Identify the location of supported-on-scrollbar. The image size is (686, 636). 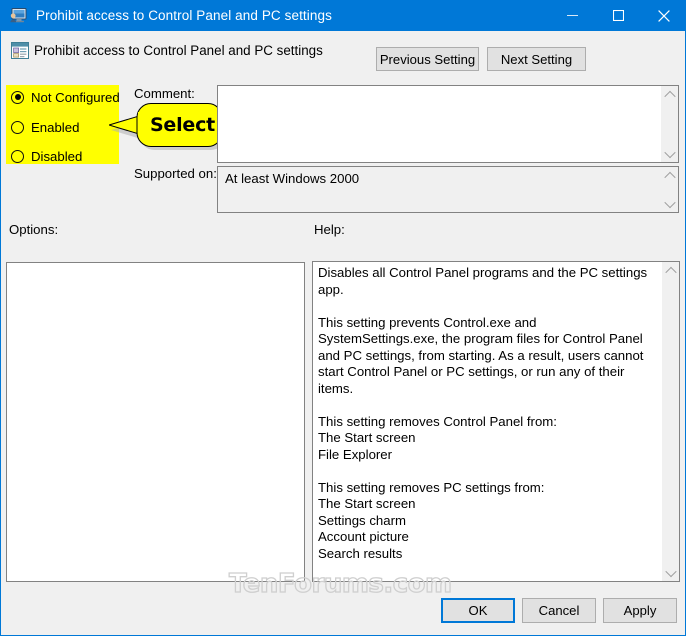
(669, 189).